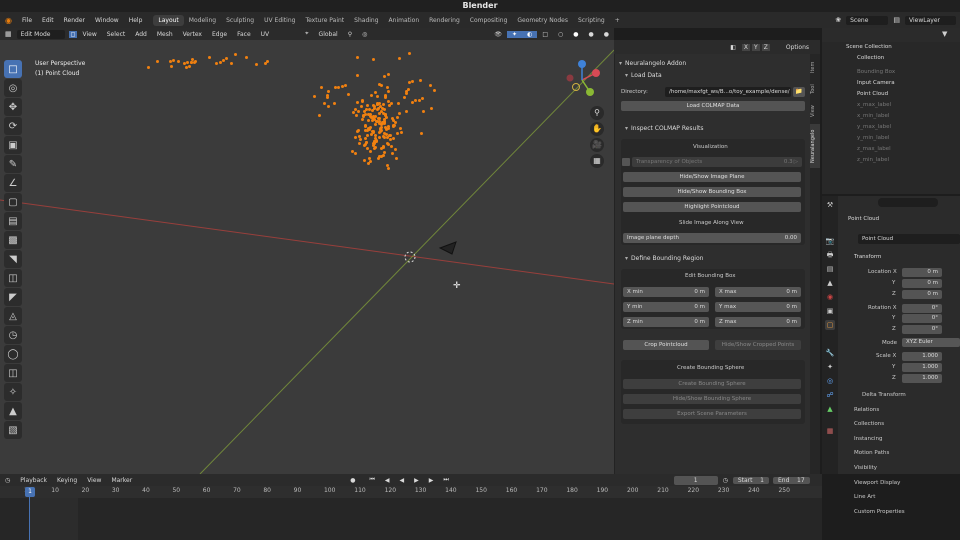  What do you see at coordinates (876, 72) in the screenshot?
I see `outliner-item: Bounding Box` at bounding box center [876, 72].